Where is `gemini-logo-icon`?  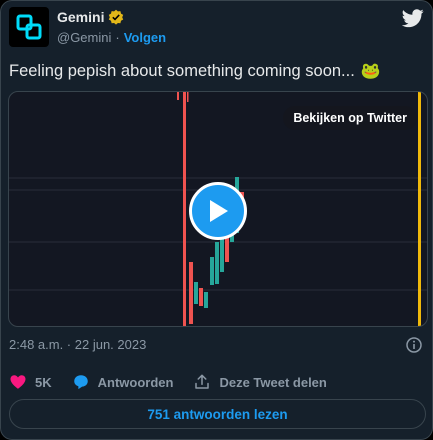
gemini-logo-icon is located at coordinates (29, 27).